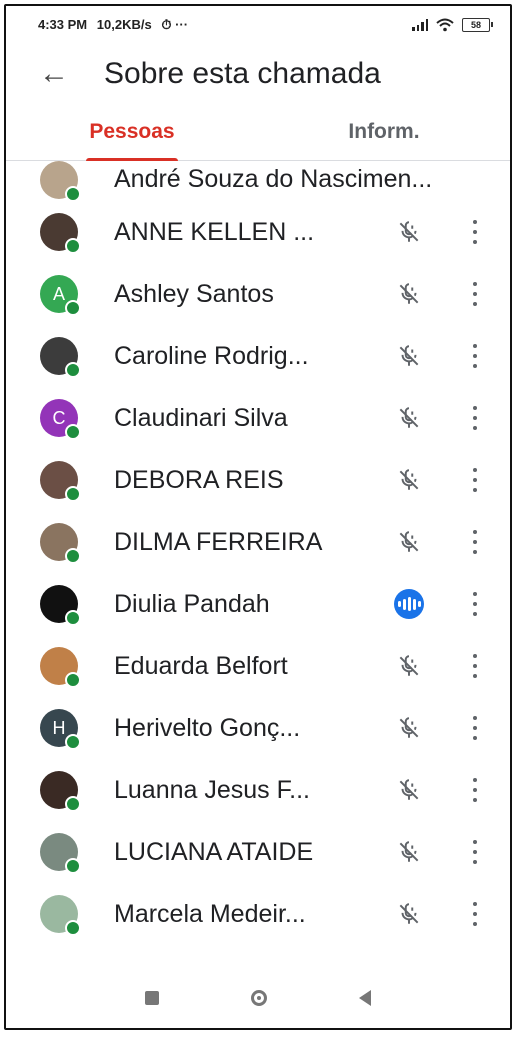  Describe the element at coordinates (192, 603) in the screenshot. I see `participant-name: Diulia Pandah` at that location.